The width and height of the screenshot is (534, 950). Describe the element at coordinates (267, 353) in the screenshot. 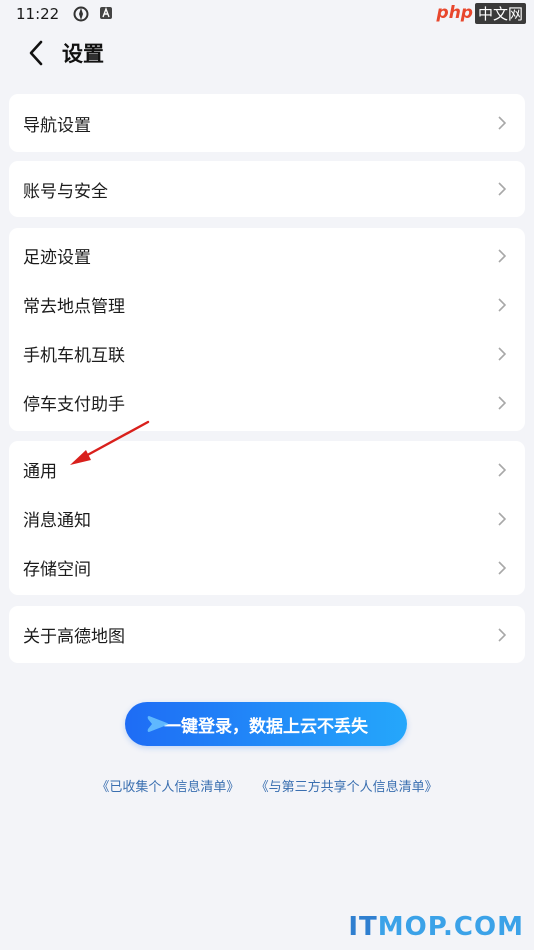

I see `settings-item-phone-car-link: 手机车机互联` at that location.